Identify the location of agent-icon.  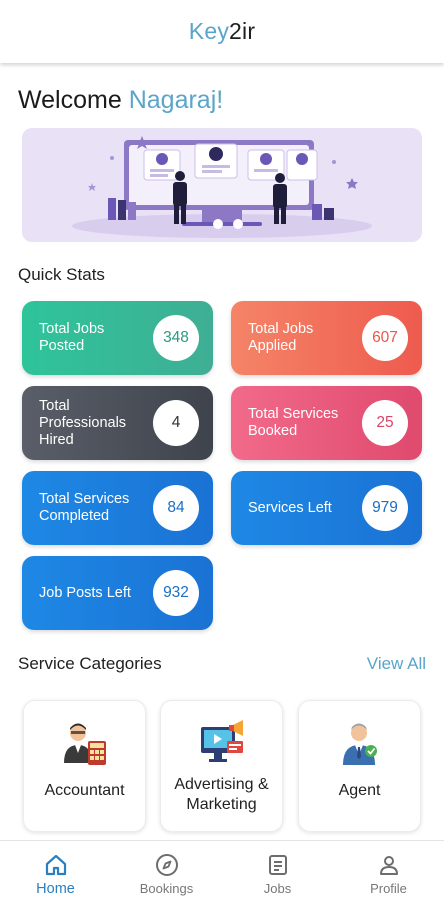
(359, 744).